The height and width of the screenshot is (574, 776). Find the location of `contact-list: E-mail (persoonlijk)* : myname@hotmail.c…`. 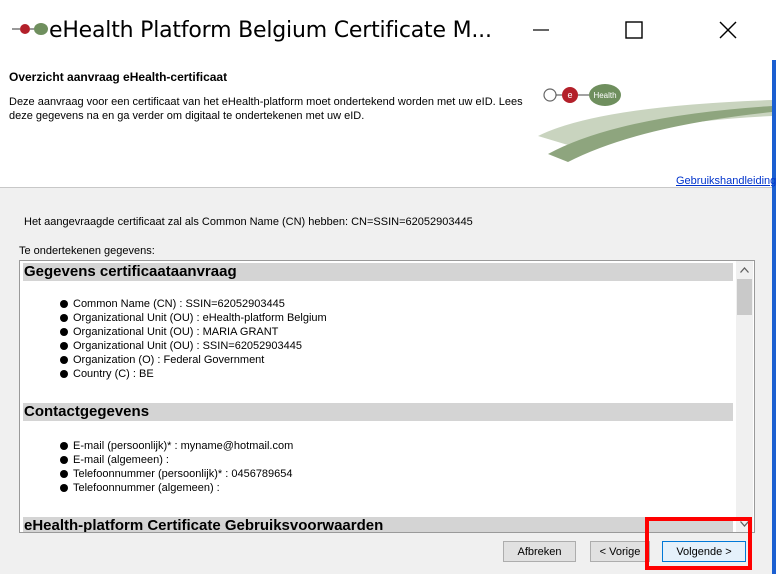

contact-list: E-mail (persoonlijk)* : myname@hotmail.c… is located at coordinates (176, 467).